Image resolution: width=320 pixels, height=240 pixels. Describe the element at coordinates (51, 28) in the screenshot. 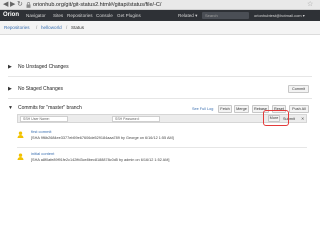

I see `breadcrumb-repo: helloworld` at that location.